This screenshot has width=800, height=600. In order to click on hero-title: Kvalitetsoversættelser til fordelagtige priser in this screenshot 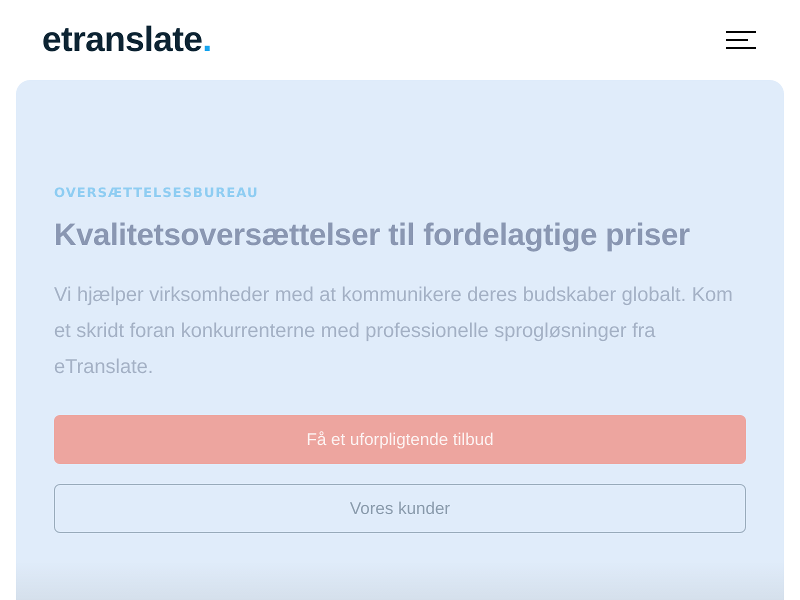, I will do `click(372, 235)`.